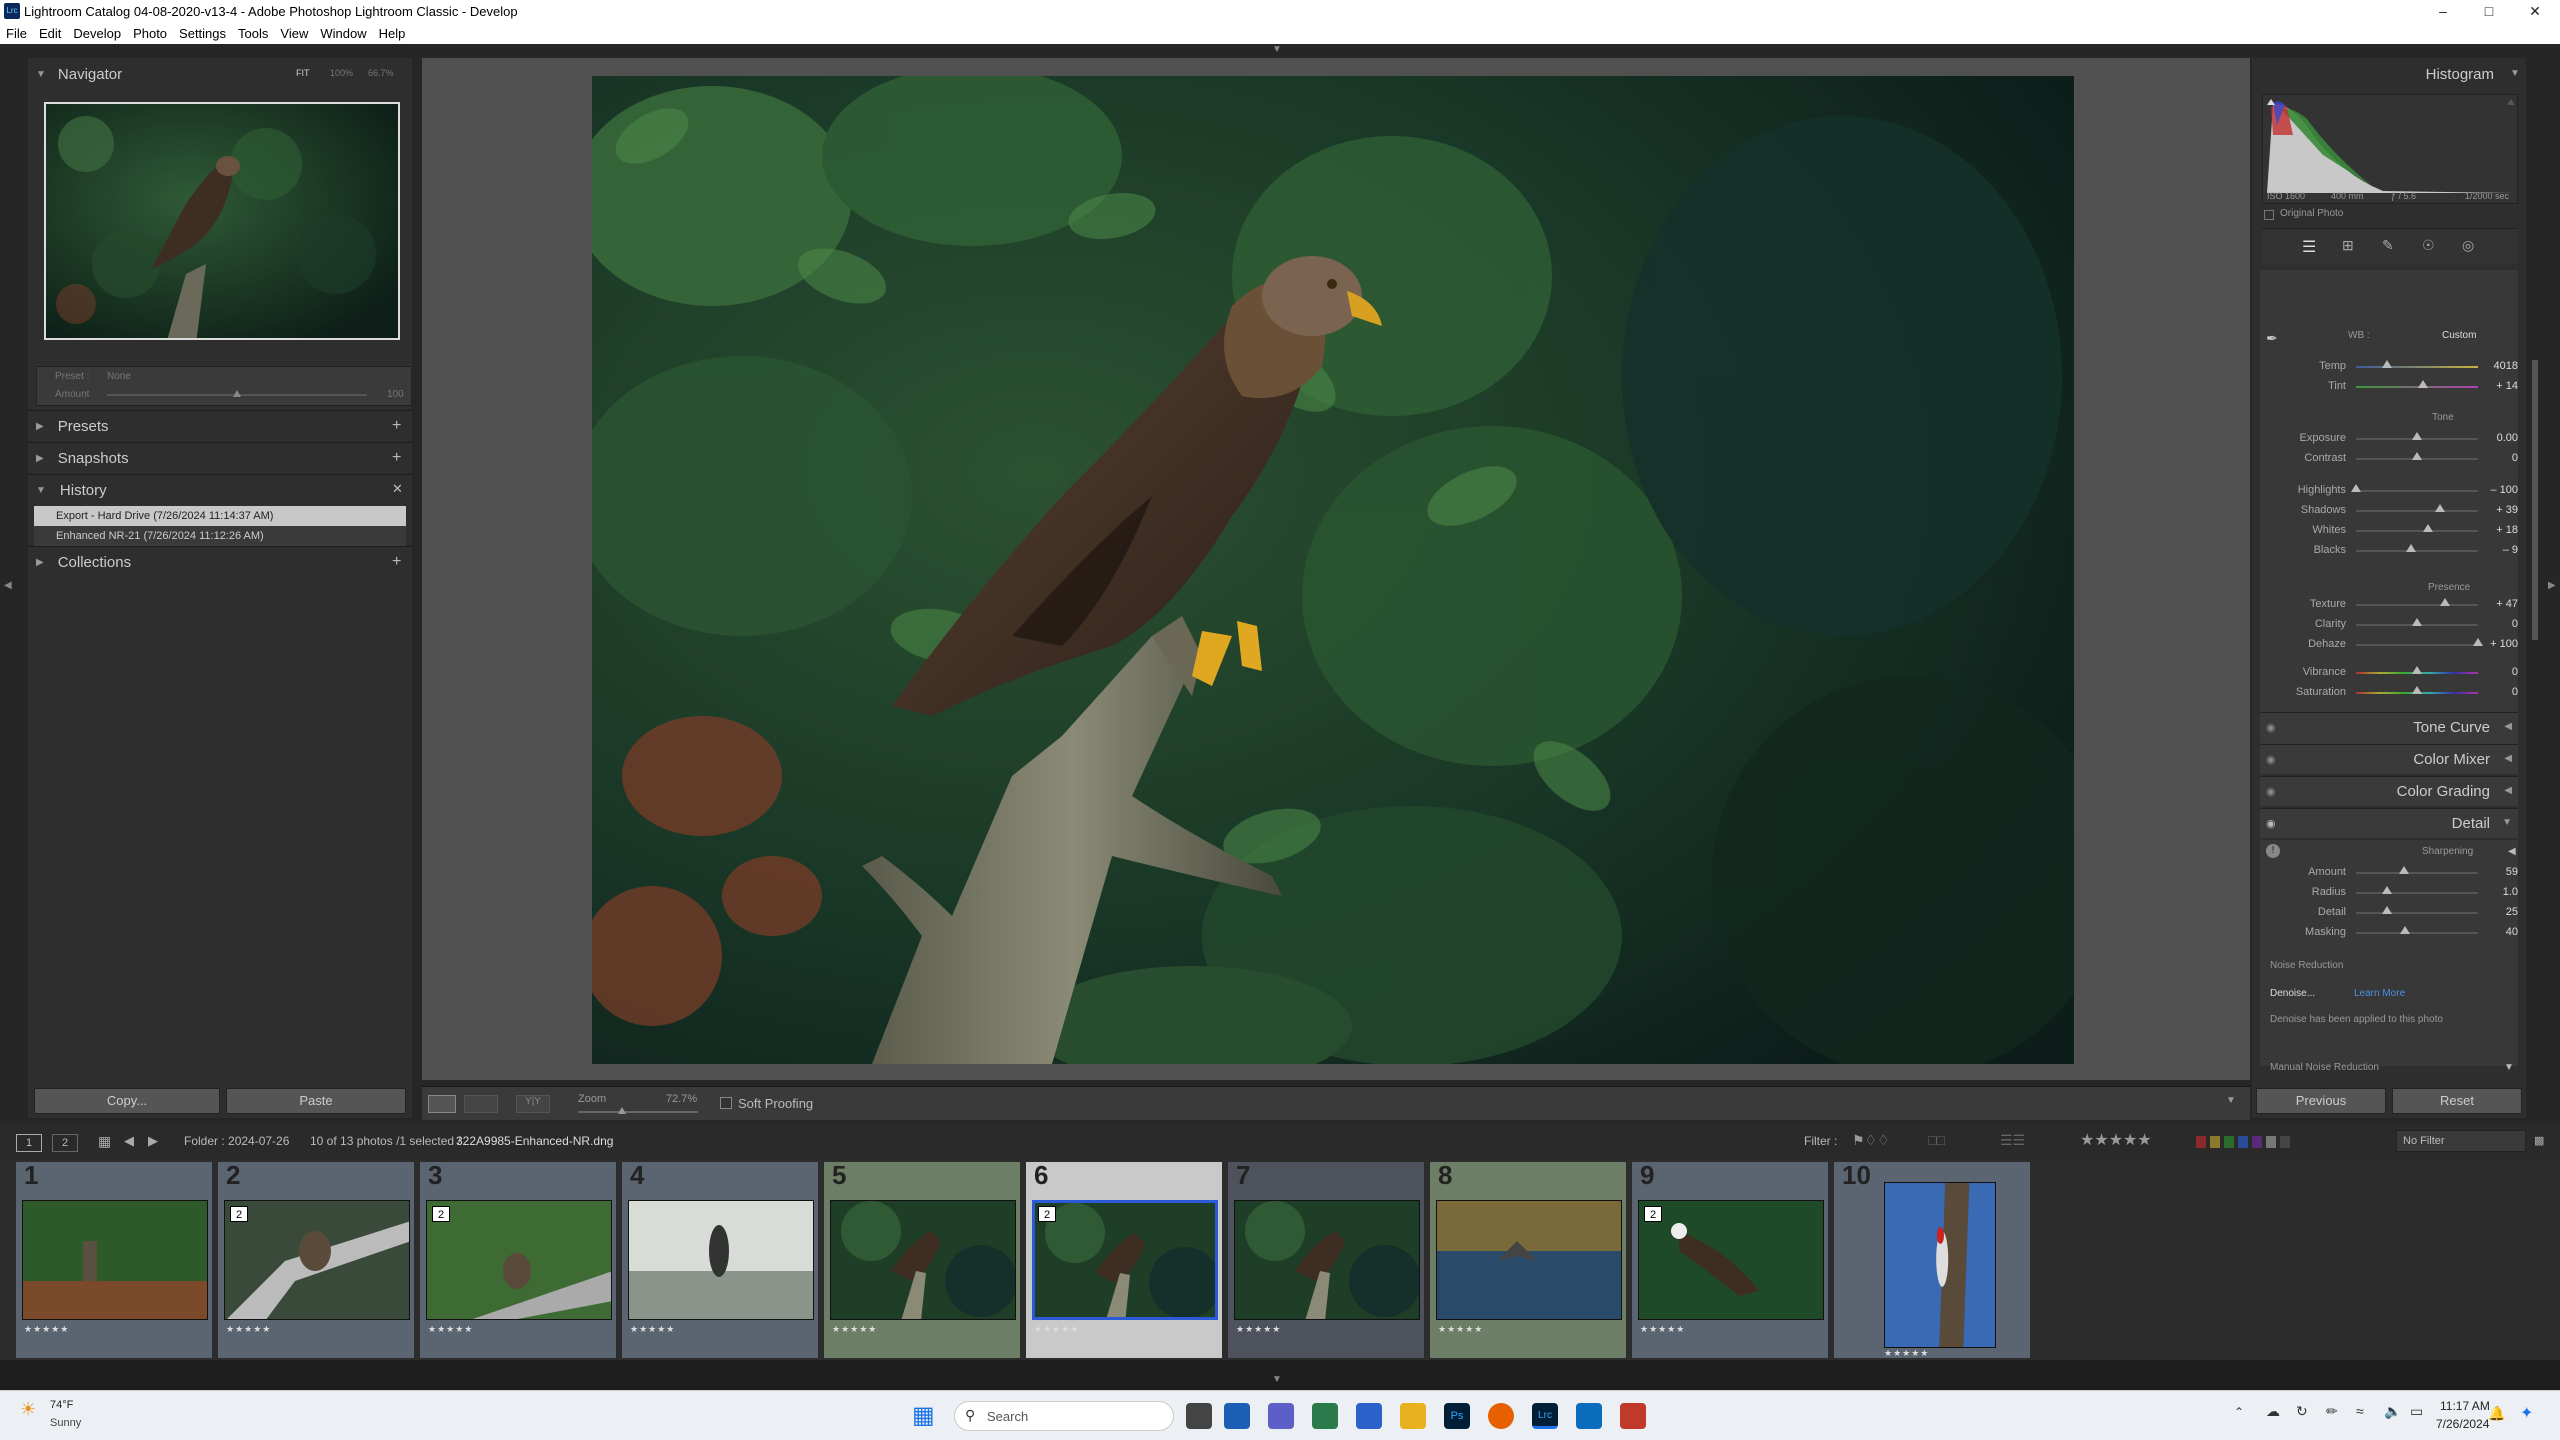 Image resolution: width=2560 pixels, height=1440 pixels. Describe the element at coordinates (2461, 1141) in the screenshot. I see `filter-preset-dropdown: No Filter` at that location.